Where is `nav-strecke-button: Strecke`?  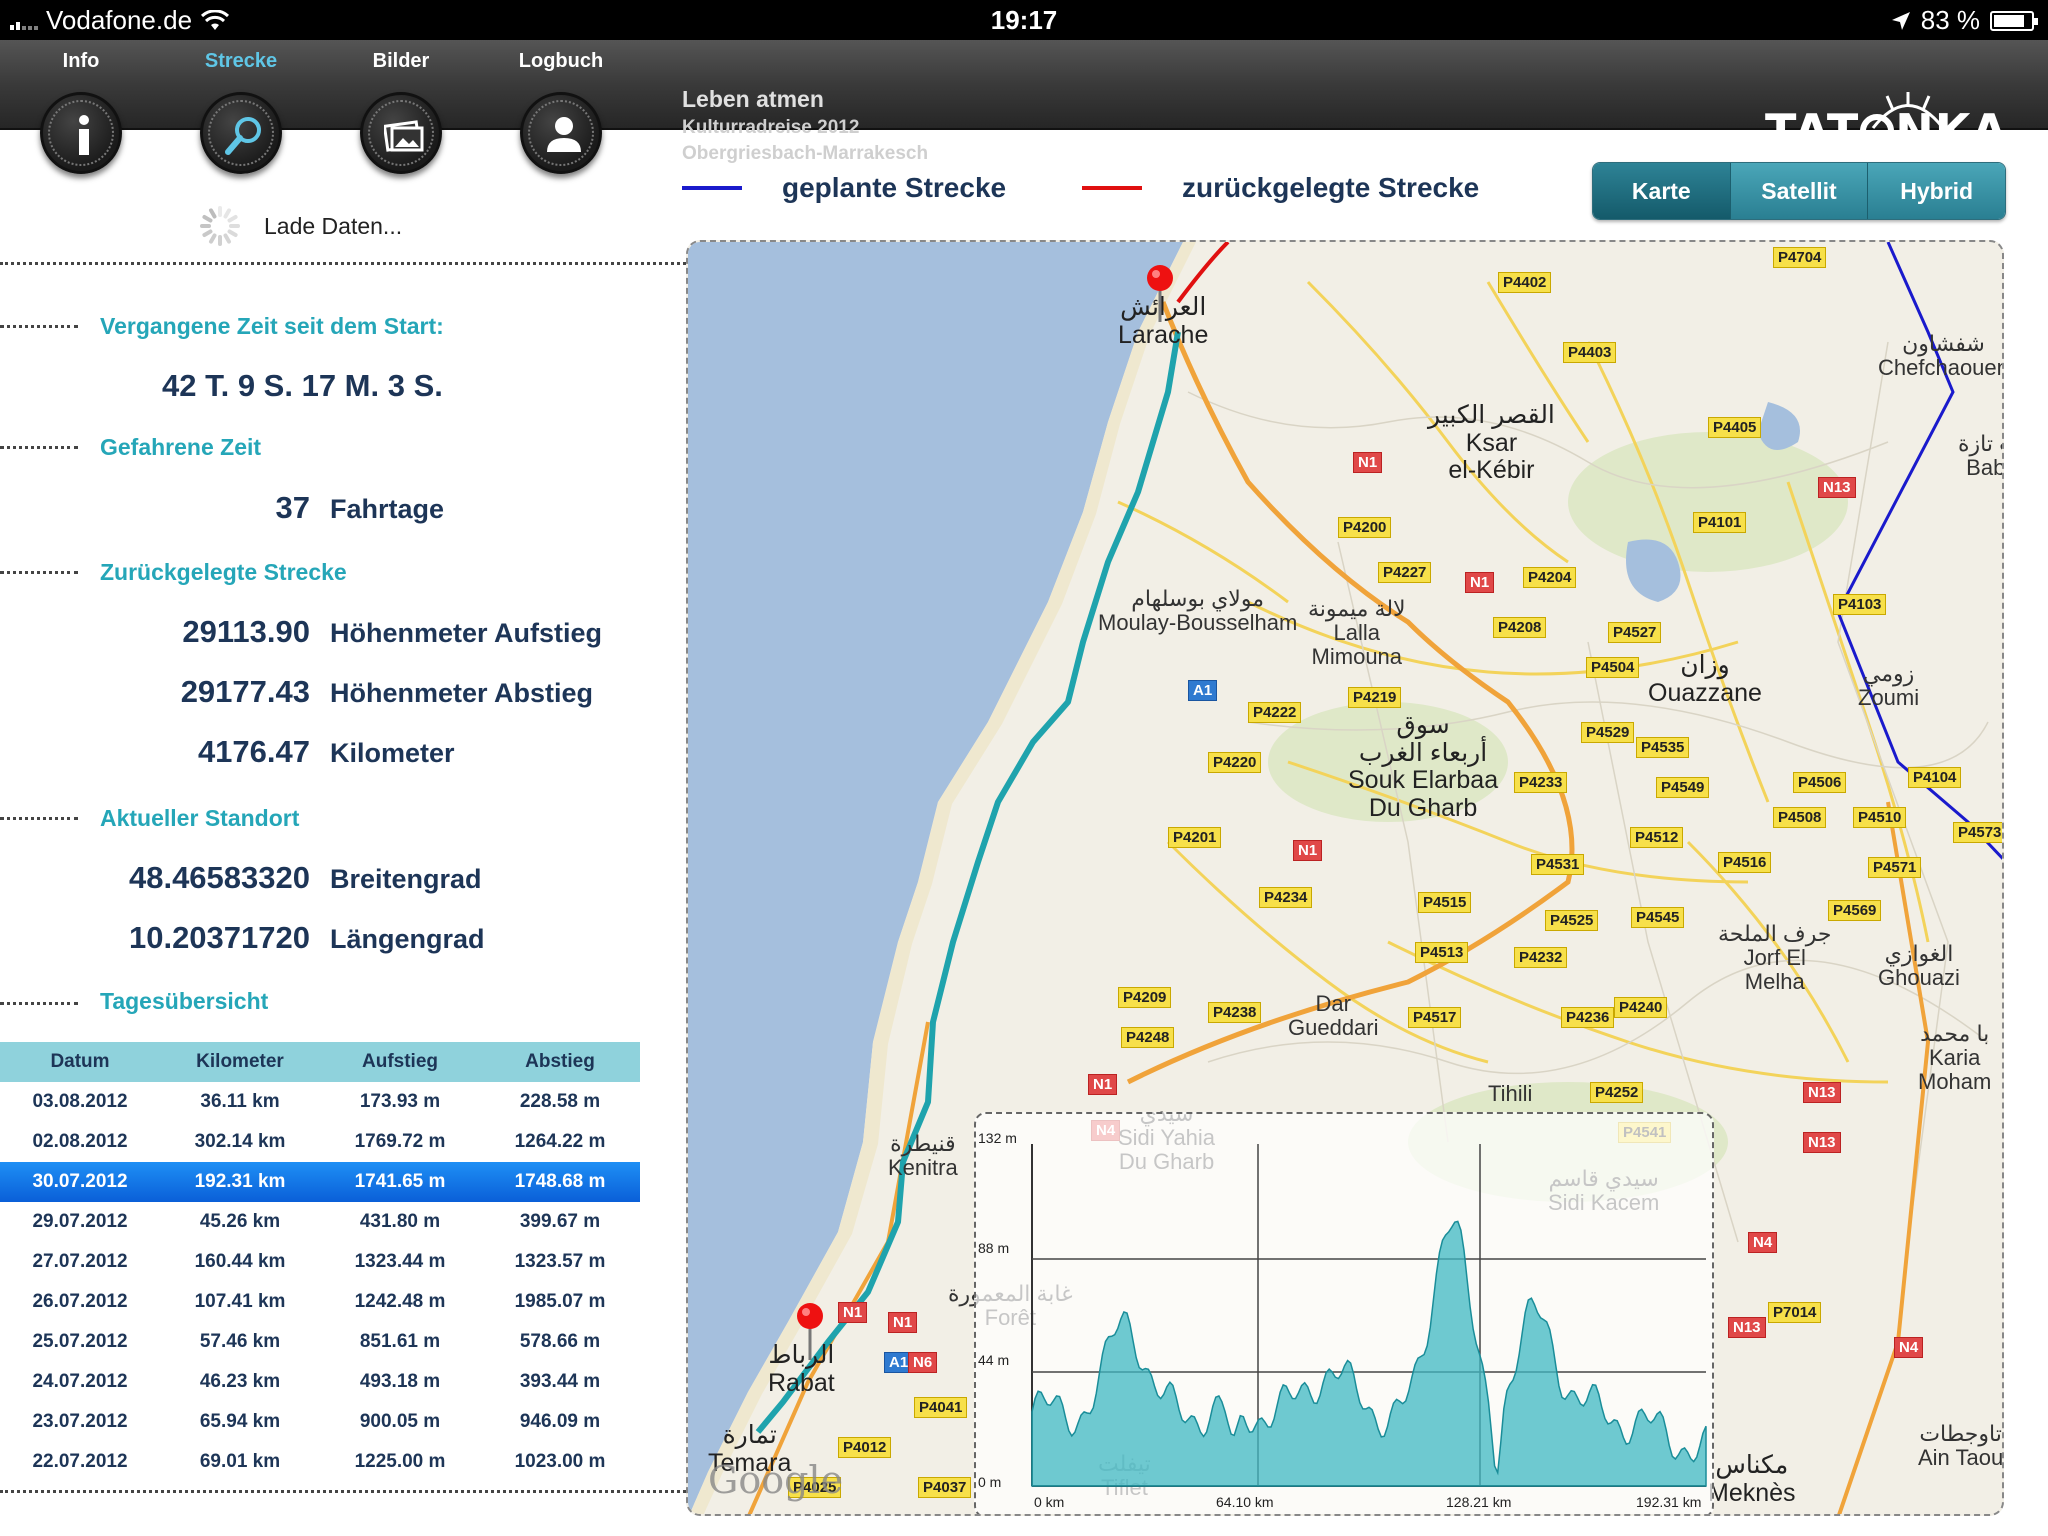 nav-strecke-button: Strecke is located at coordinates (241, 107).